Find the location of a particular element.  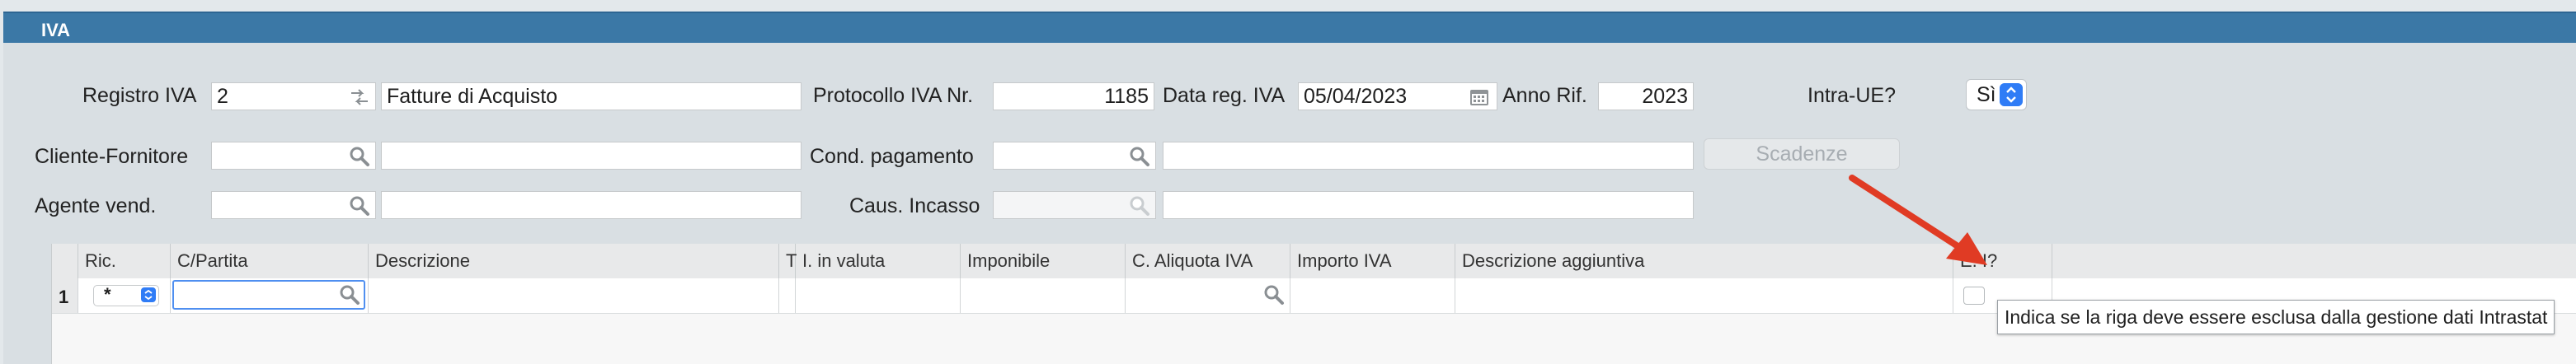

importo-iva-cell is located at coordinates (1372, 295).